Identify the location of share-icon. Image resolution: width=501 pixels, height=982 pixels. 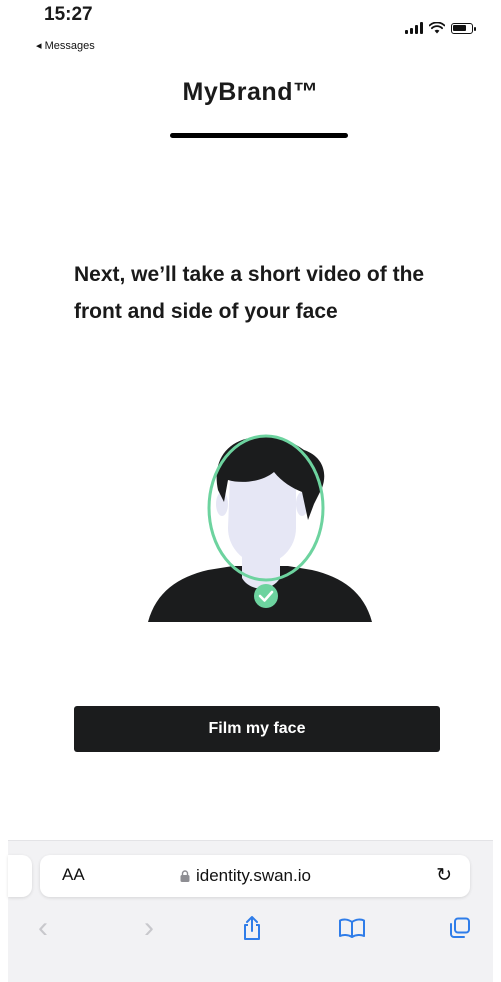
(252, 928).